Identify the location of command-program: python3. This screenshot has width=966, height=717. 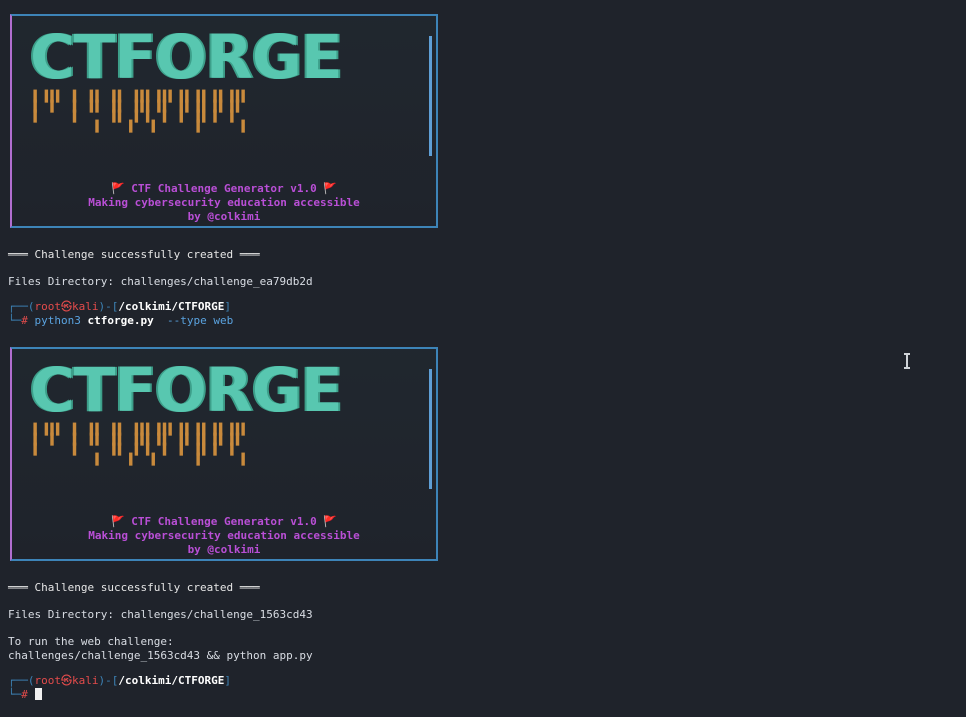
(57, 320).